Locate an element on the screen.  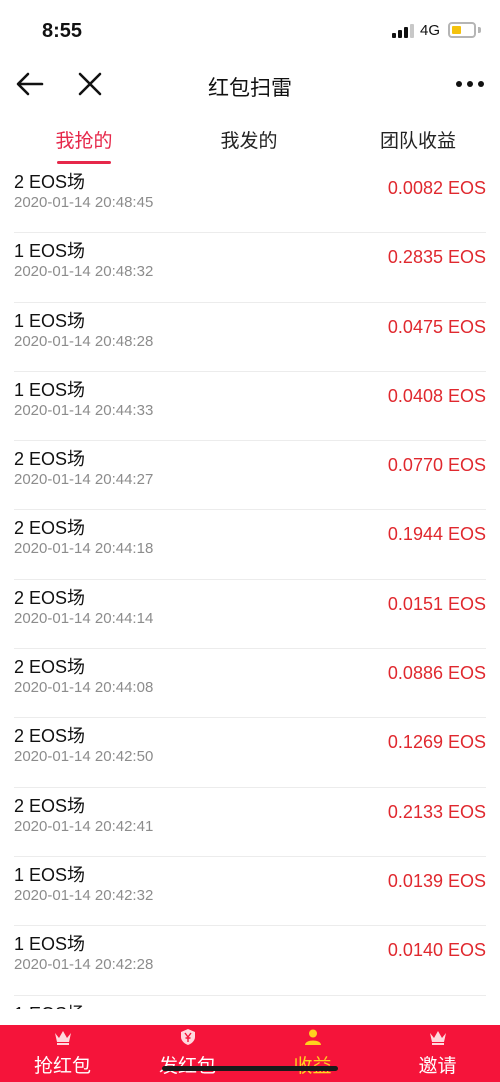
record-row: 1 EOS场 2020-01-14 20:42:28 0.0140 EOS is located at coordinates (250, 961).